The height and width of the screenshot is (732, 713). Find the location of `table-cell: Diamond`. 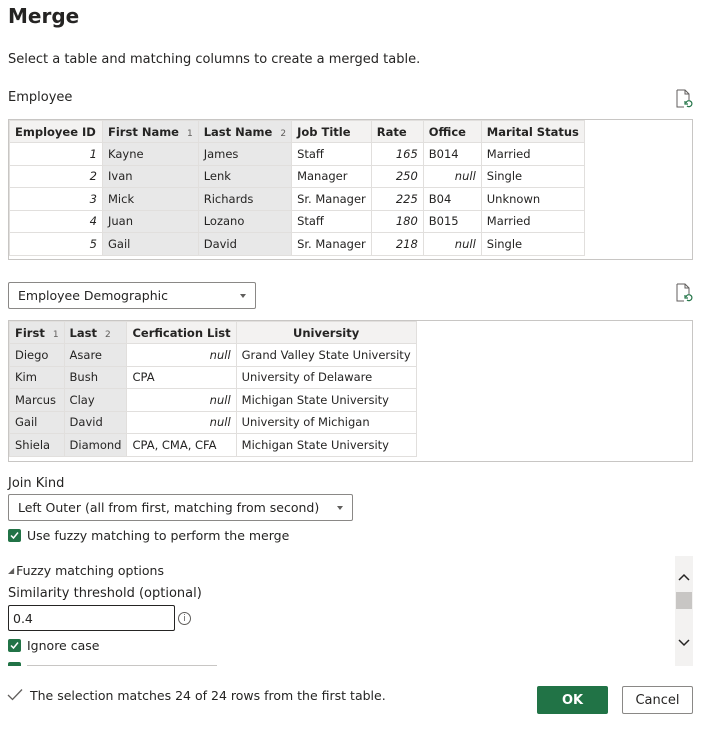

table-cell: Diamond is located at coordinates (95, 445).